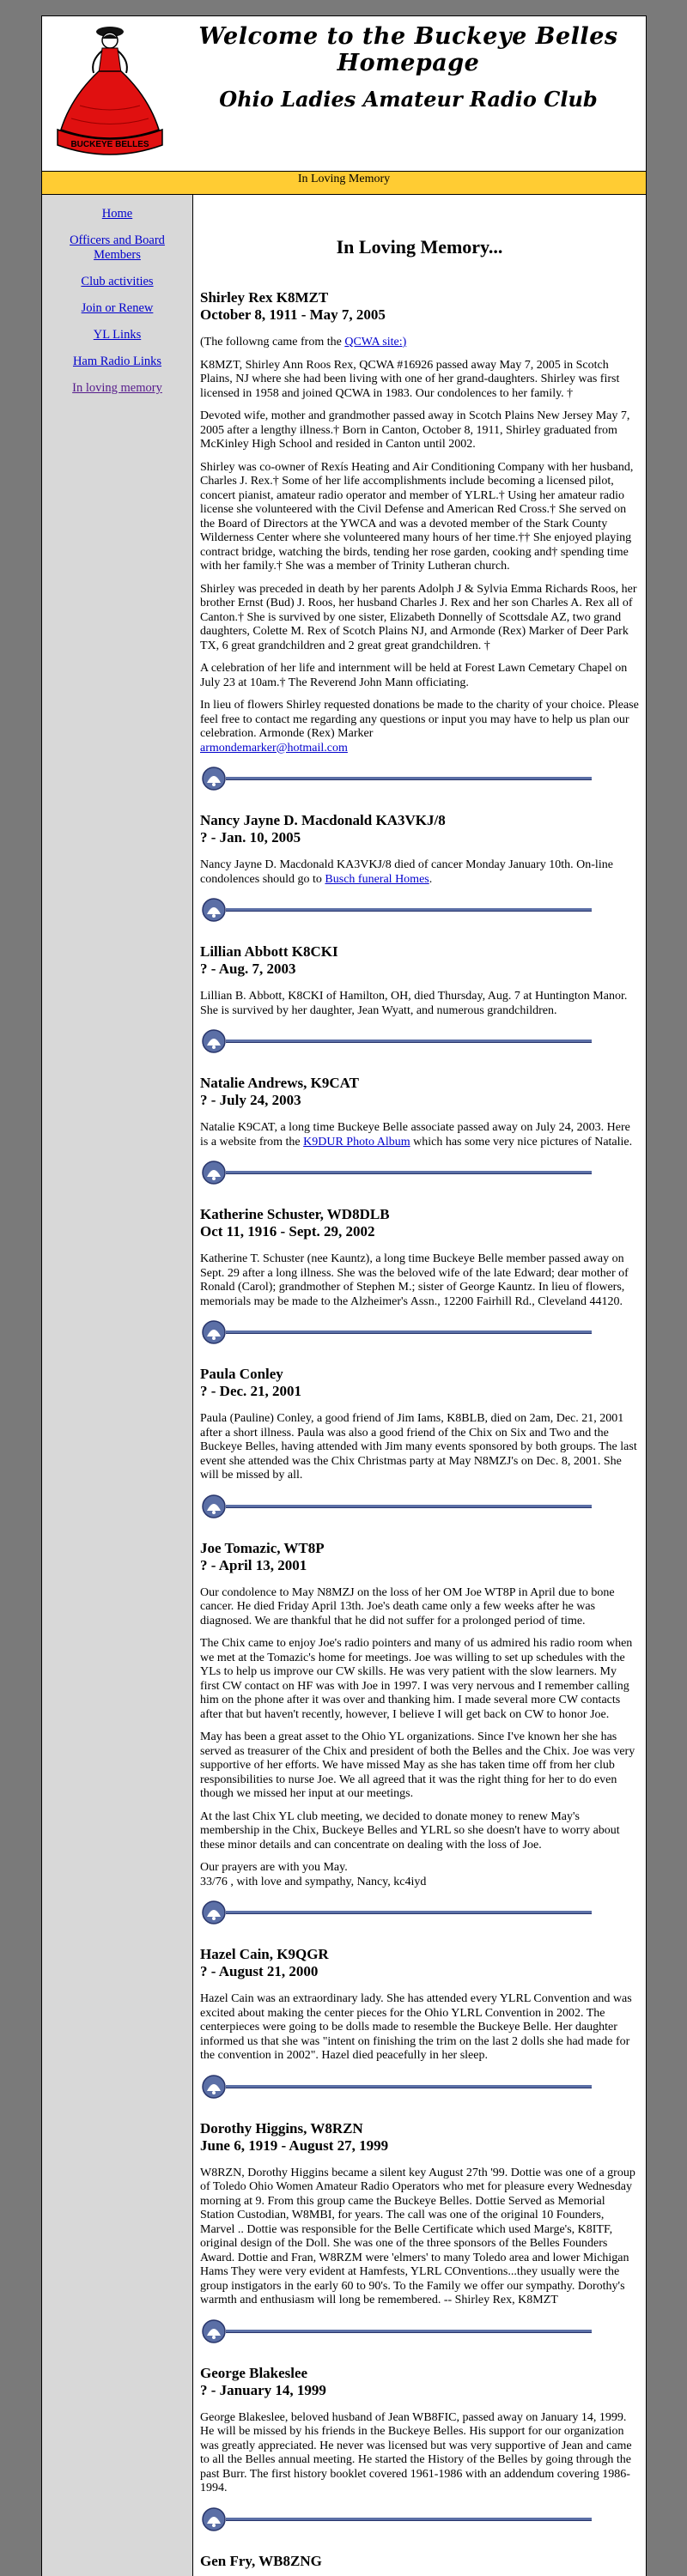 The width and height of the screenshot is (687, 2576). What do you see at coordinates (419, 2128) in the screenshot?
I see `entry-name: Dorothy Higgins, W8RZN` at bounding box center [419, 2128].